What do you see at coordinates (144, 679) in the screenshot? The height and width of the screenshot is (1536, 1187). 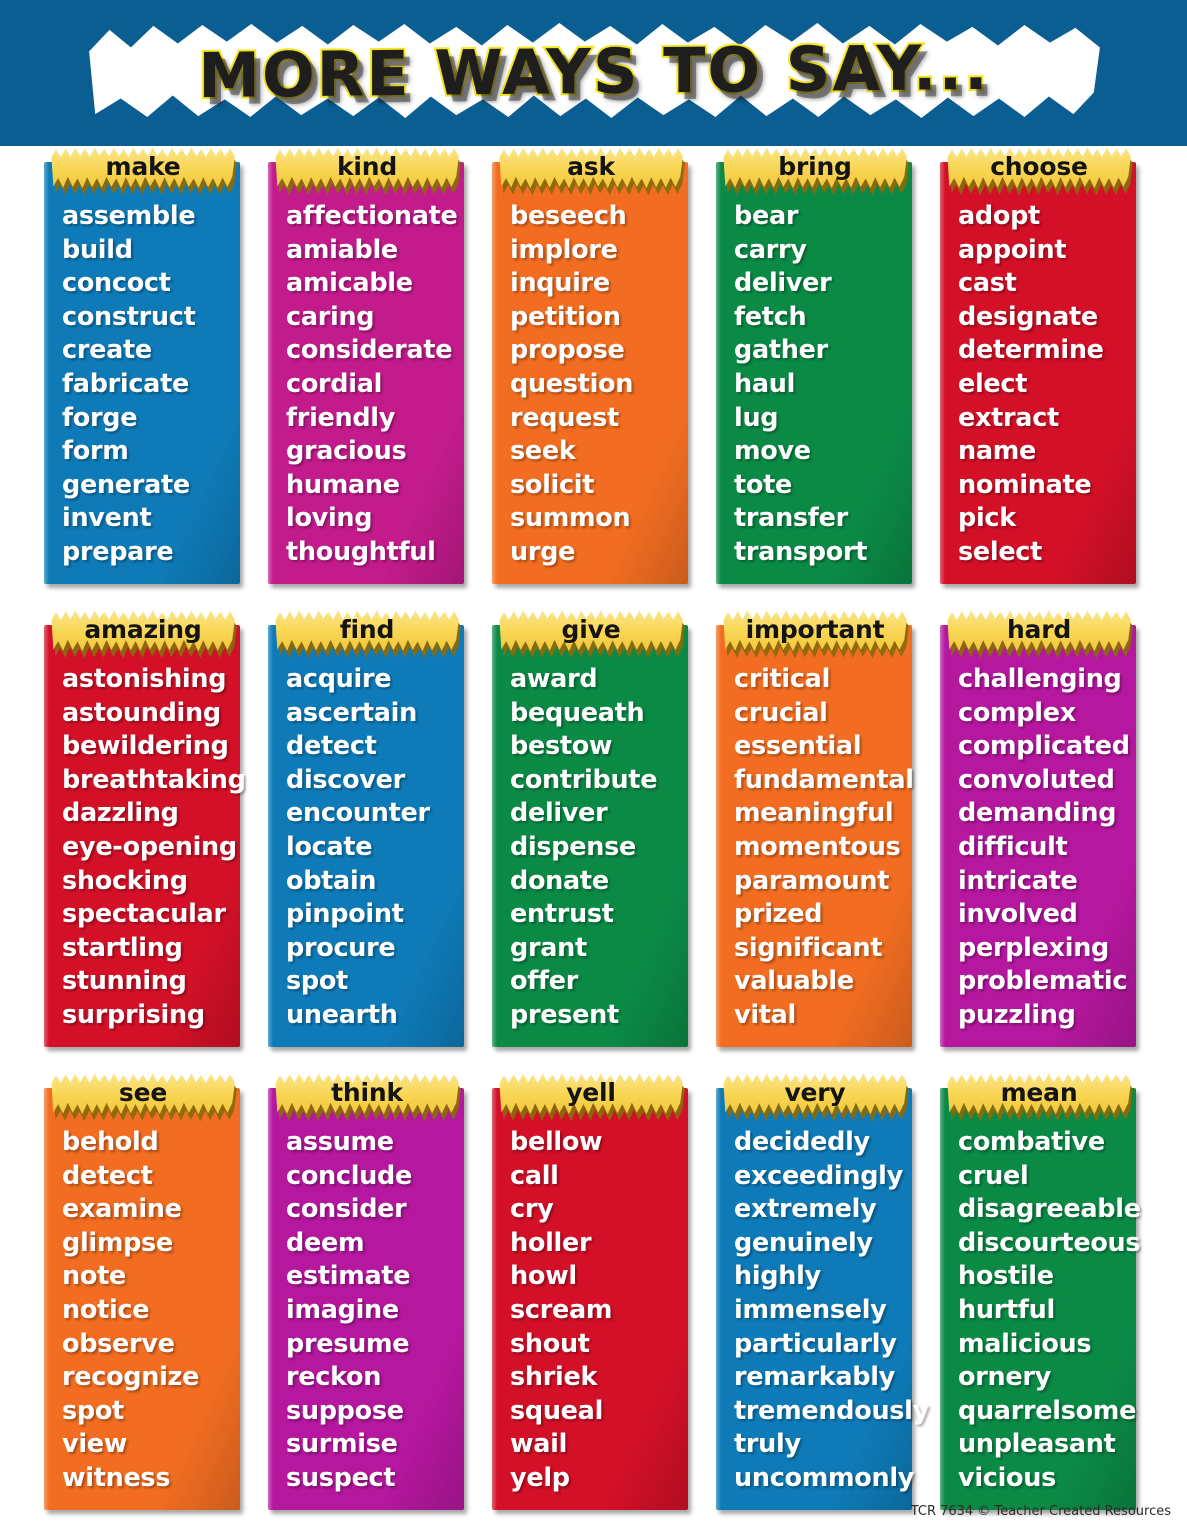 I see `list-item: astonishing` at bounding box center [144, 679].